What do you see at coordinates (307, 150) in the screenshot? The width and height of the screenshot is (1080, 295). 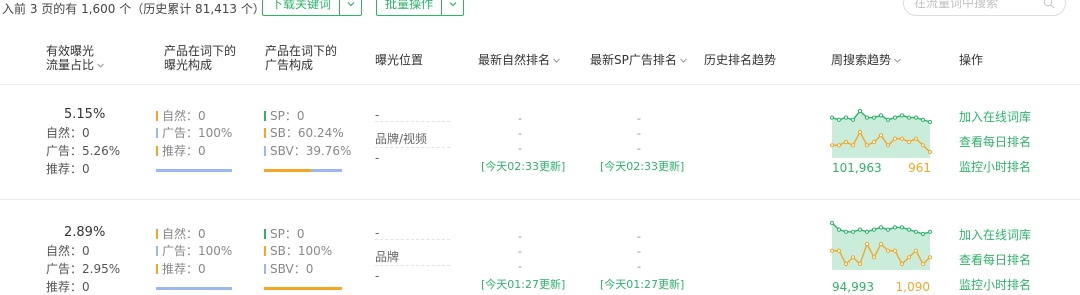 I see `ad-sbv: SBV：39.76%` at bounding box center [307, 150].